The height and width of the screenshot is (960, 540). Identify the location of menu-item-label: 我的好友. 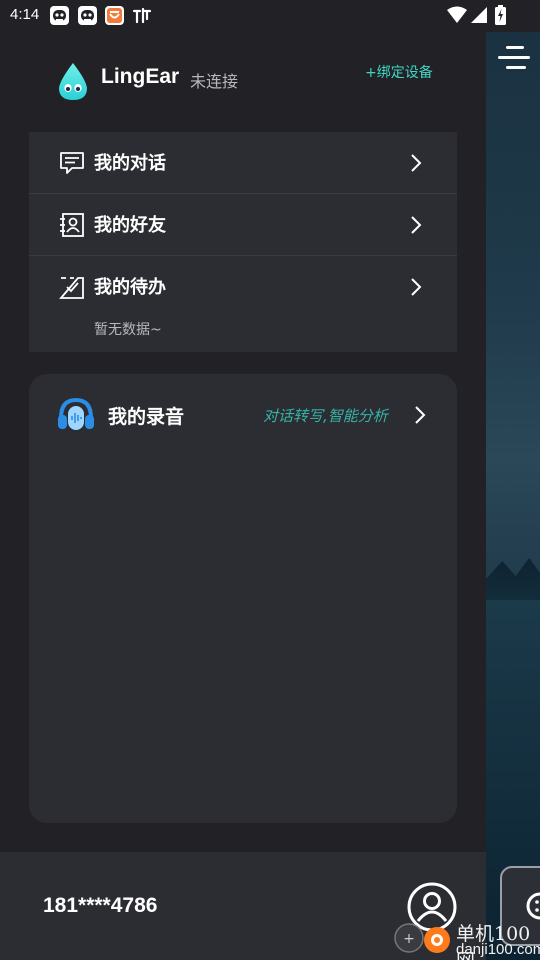
(130, 225).